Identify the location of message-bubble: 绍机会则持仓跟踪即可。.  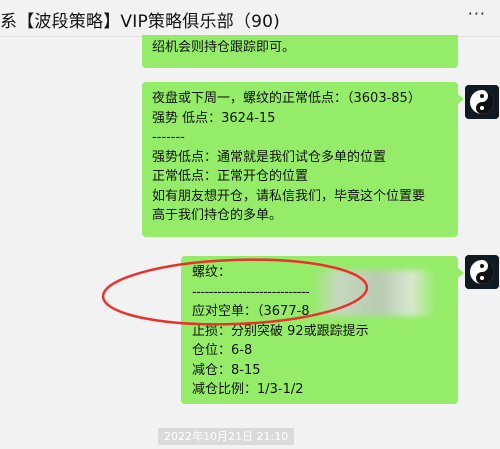
(300, 51).